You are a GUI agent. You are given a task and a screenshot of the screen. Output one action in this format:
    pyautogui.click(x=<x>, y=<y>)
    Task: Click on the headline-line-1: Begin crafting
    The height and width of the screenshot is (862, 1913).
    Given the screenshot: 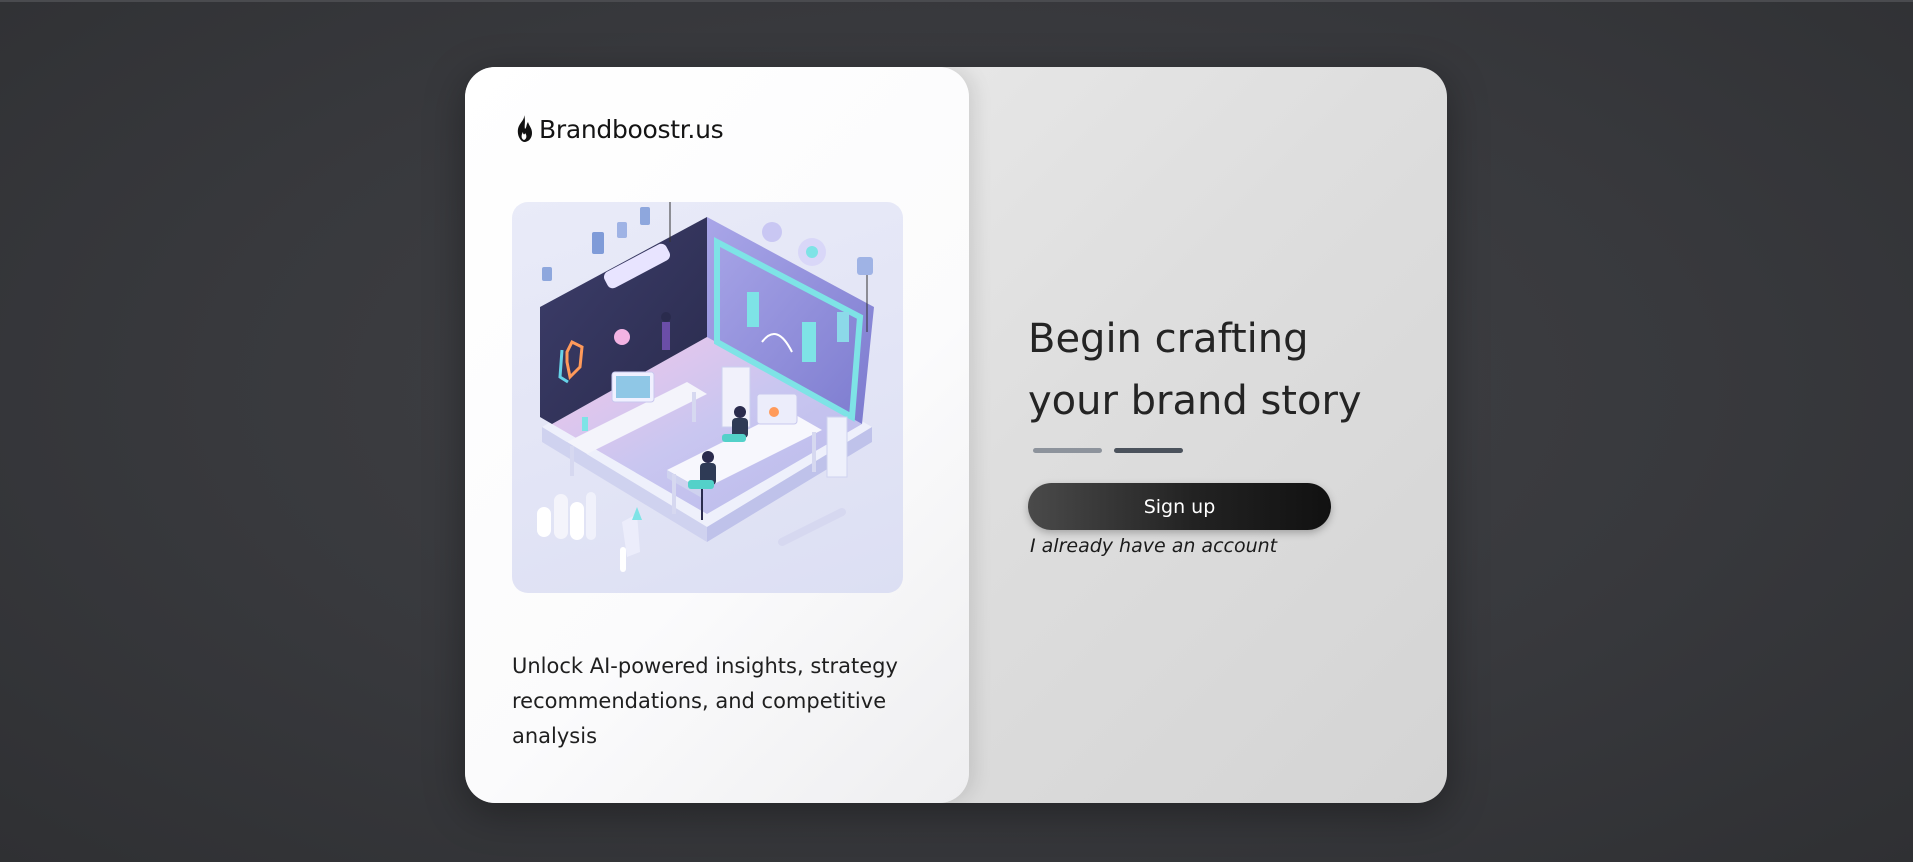 What is the action you would take?
    pyautogui.click(x=1168, y=339)
    